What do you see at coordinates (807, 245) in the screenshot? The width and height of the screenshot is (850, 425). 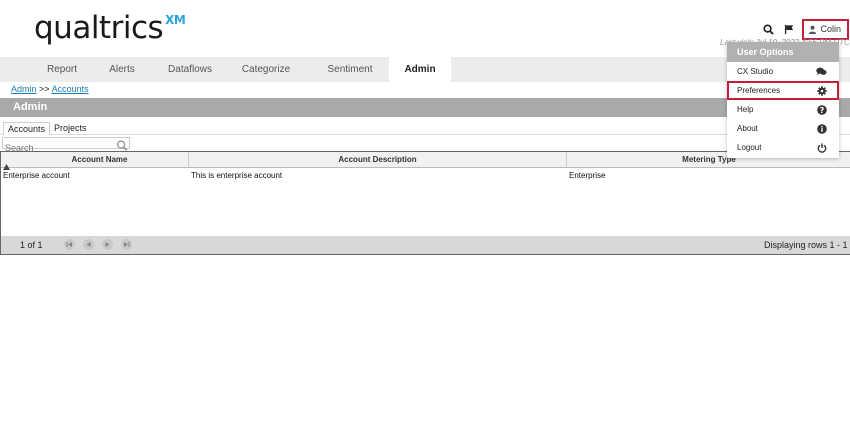 I see `rows-info: Displaying rows 1 - 1 of 1` at bounding box center [807, 245].